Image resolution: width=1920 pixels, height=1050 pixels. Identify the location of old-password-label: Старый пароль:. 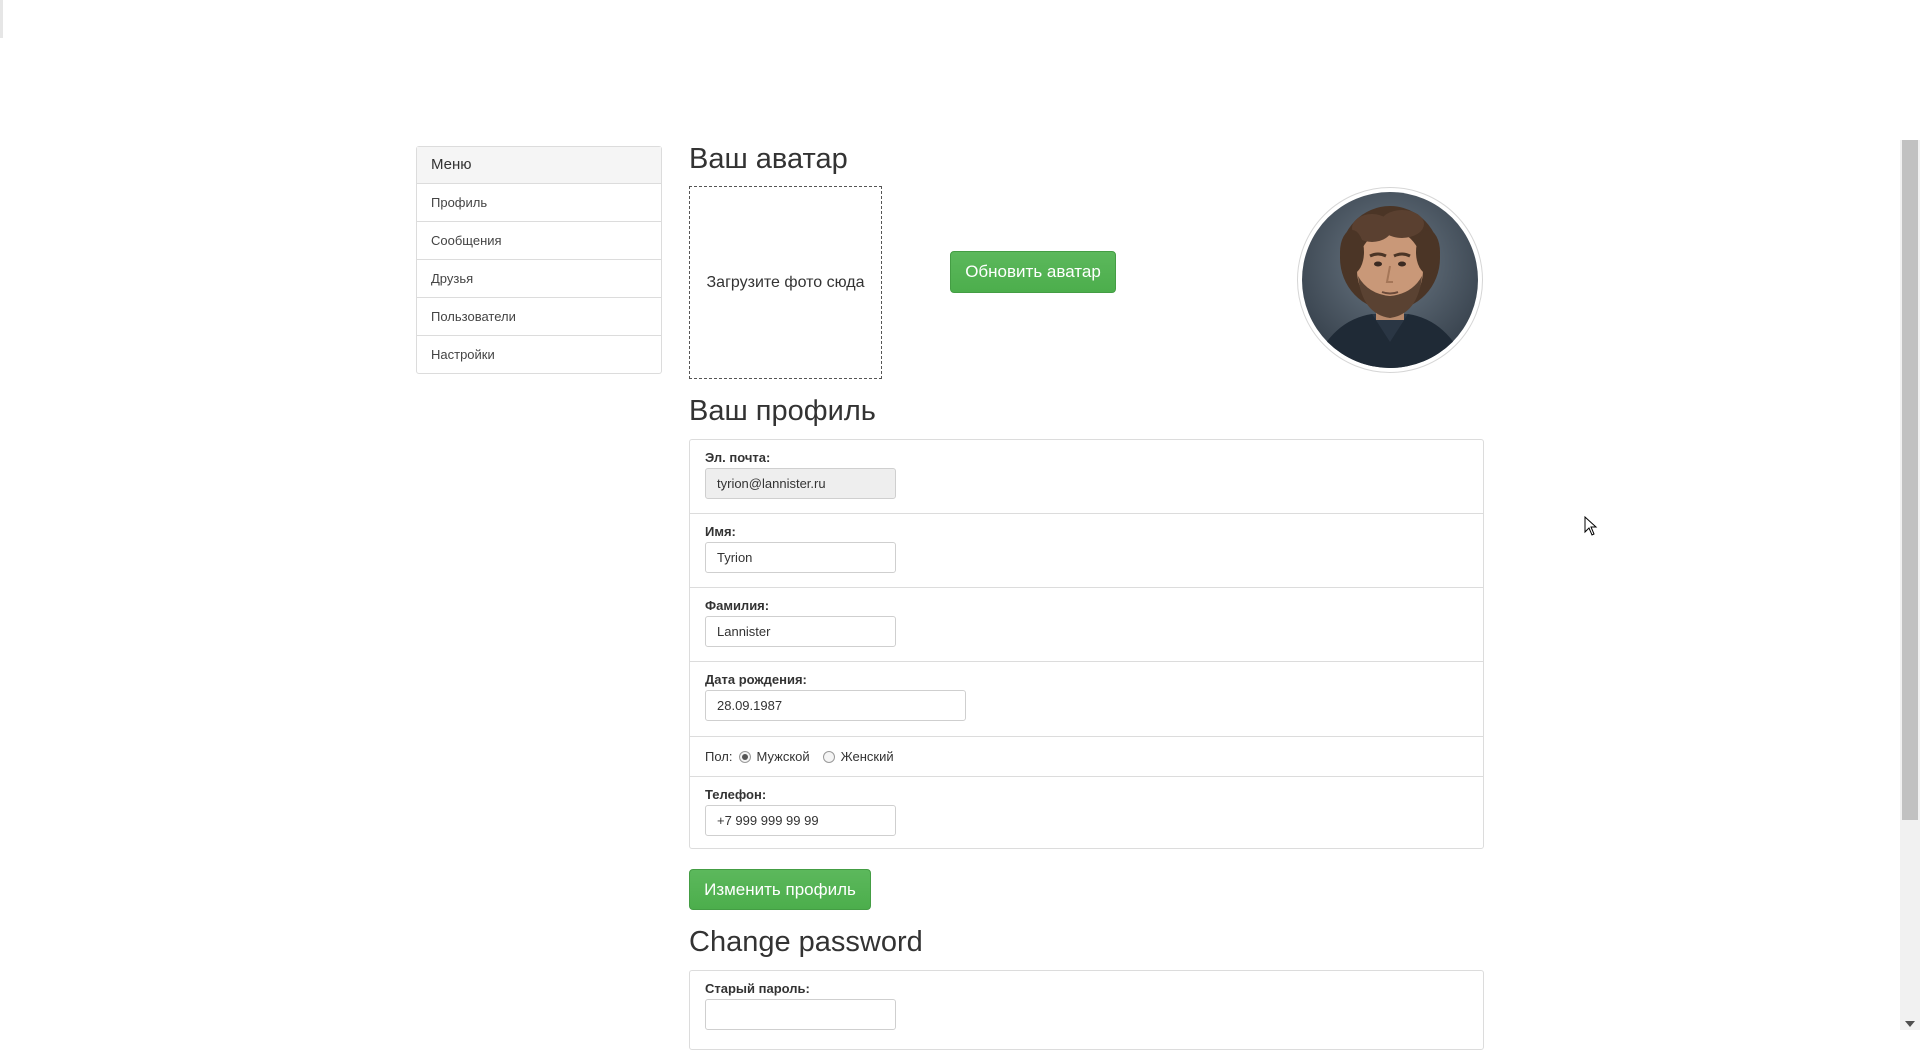
(757, 988).